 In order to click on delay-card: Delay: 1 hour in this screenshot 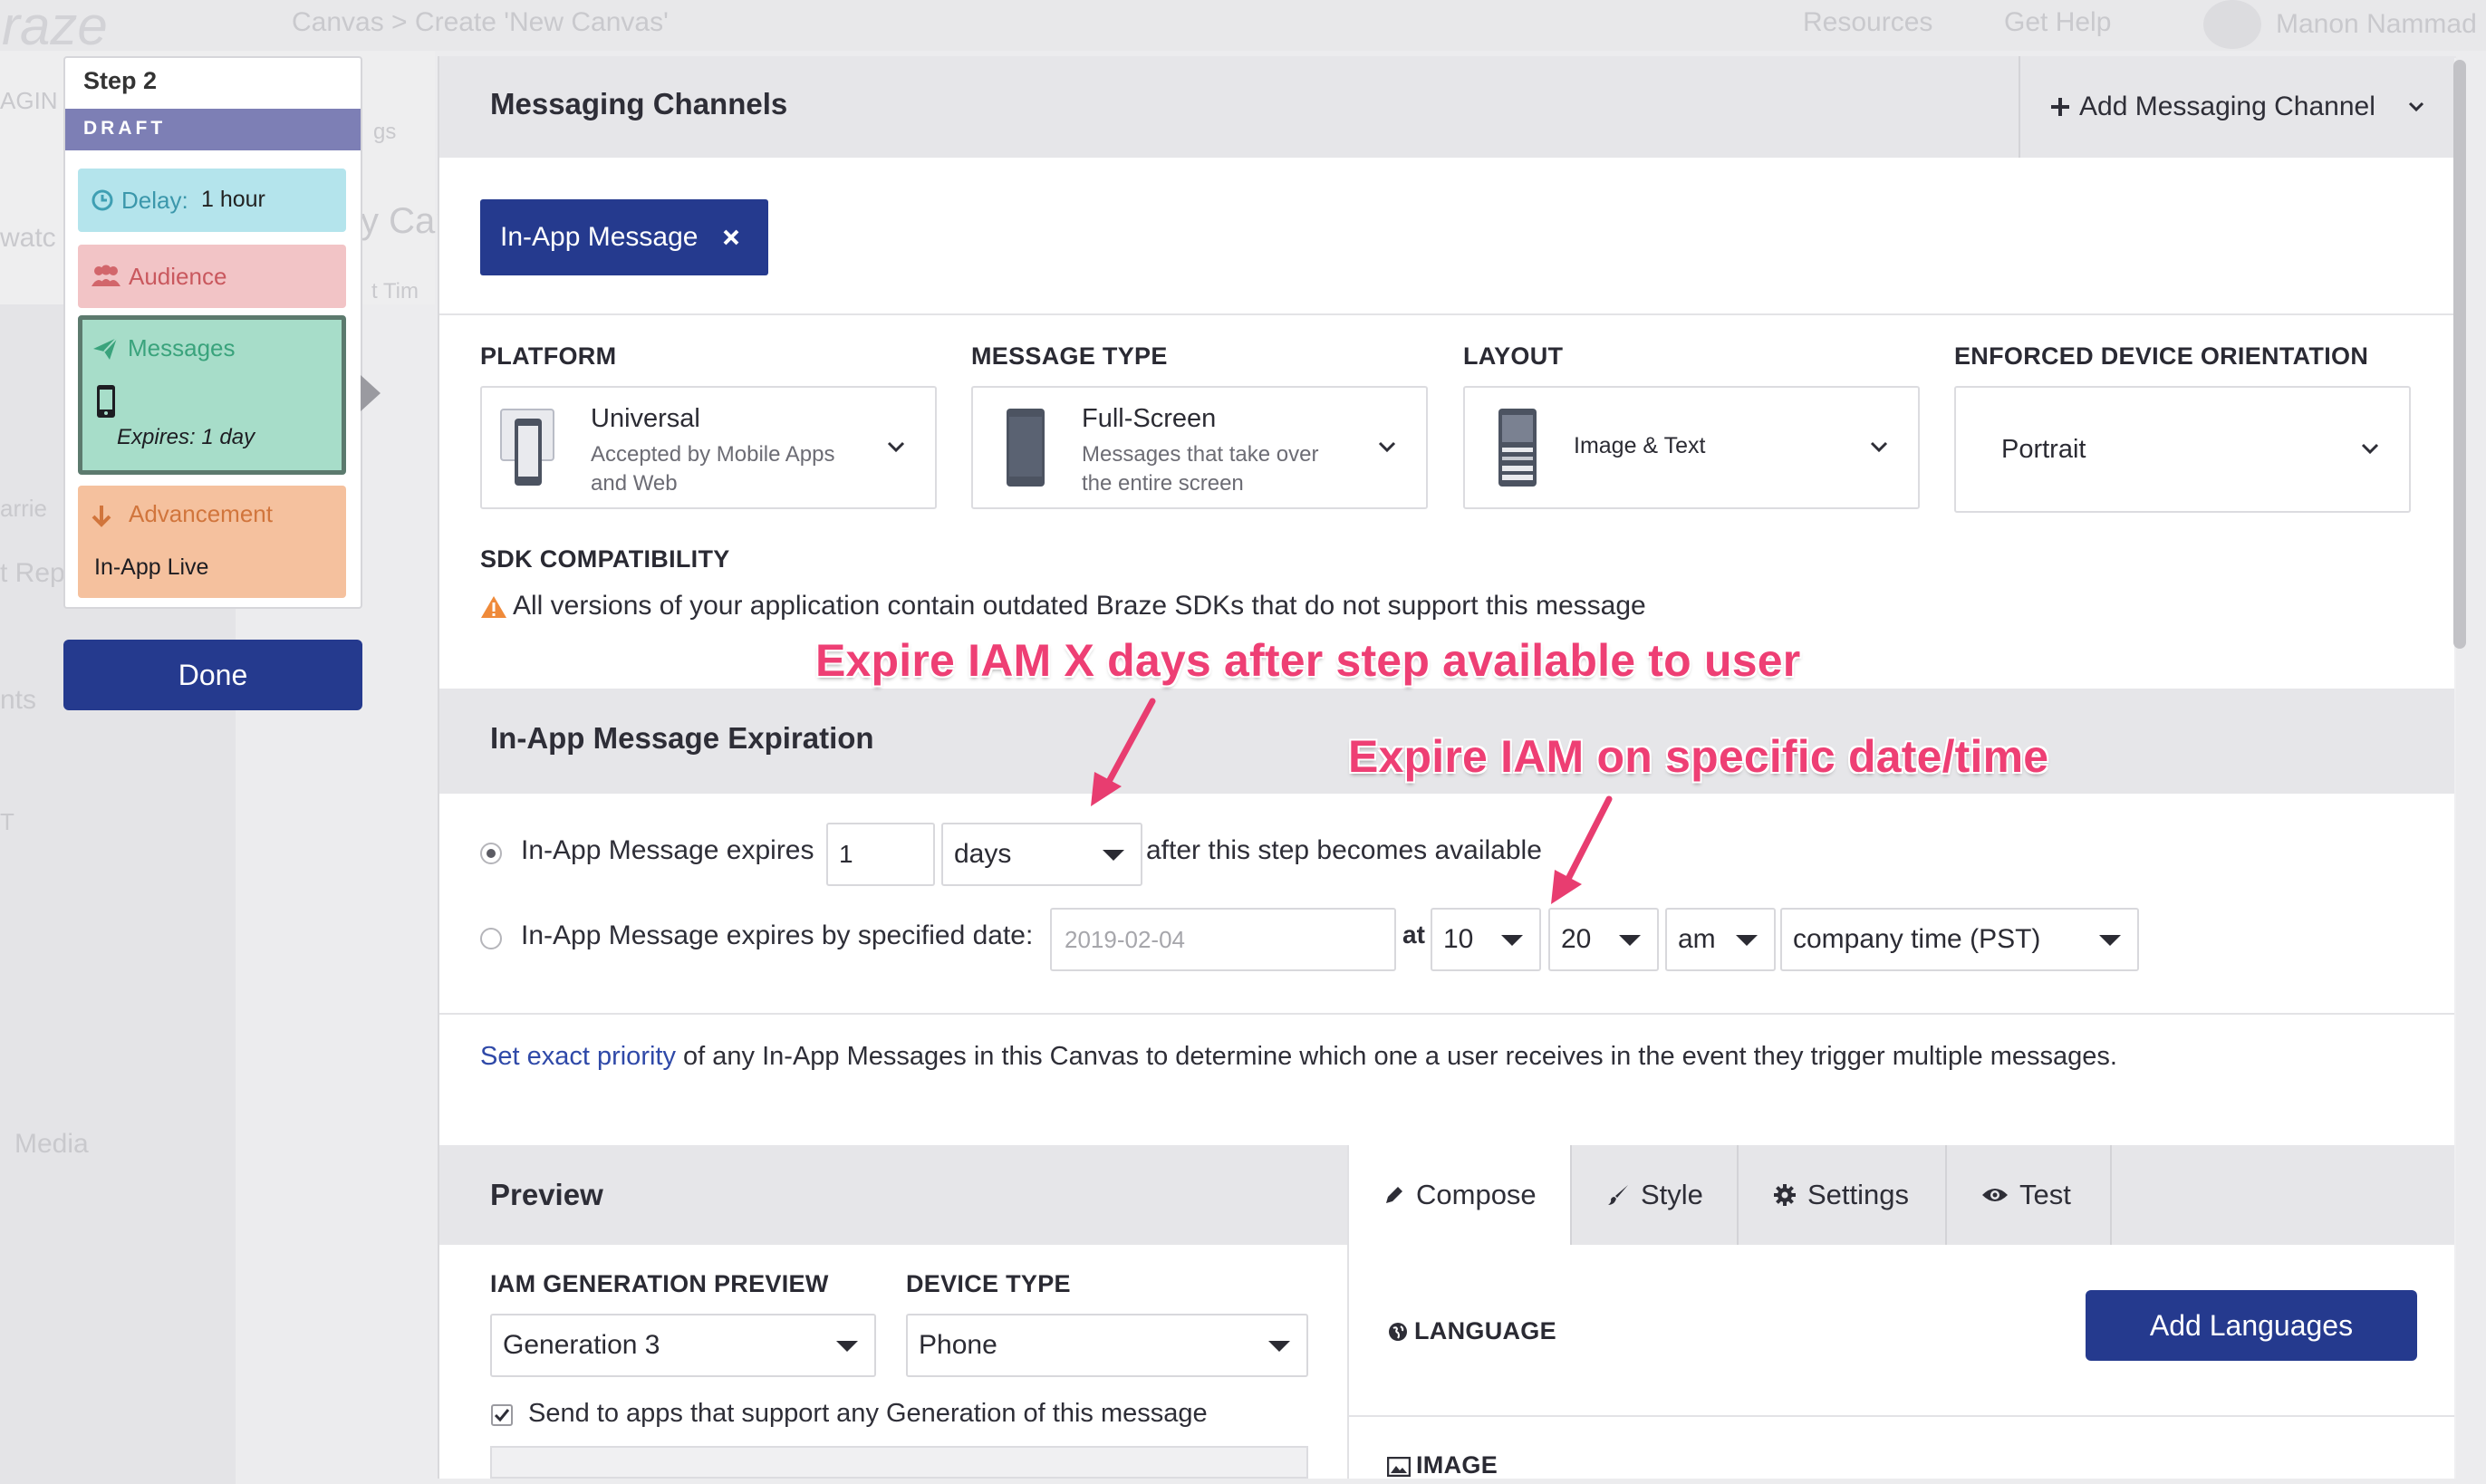, I will do `click(212, 201)`.